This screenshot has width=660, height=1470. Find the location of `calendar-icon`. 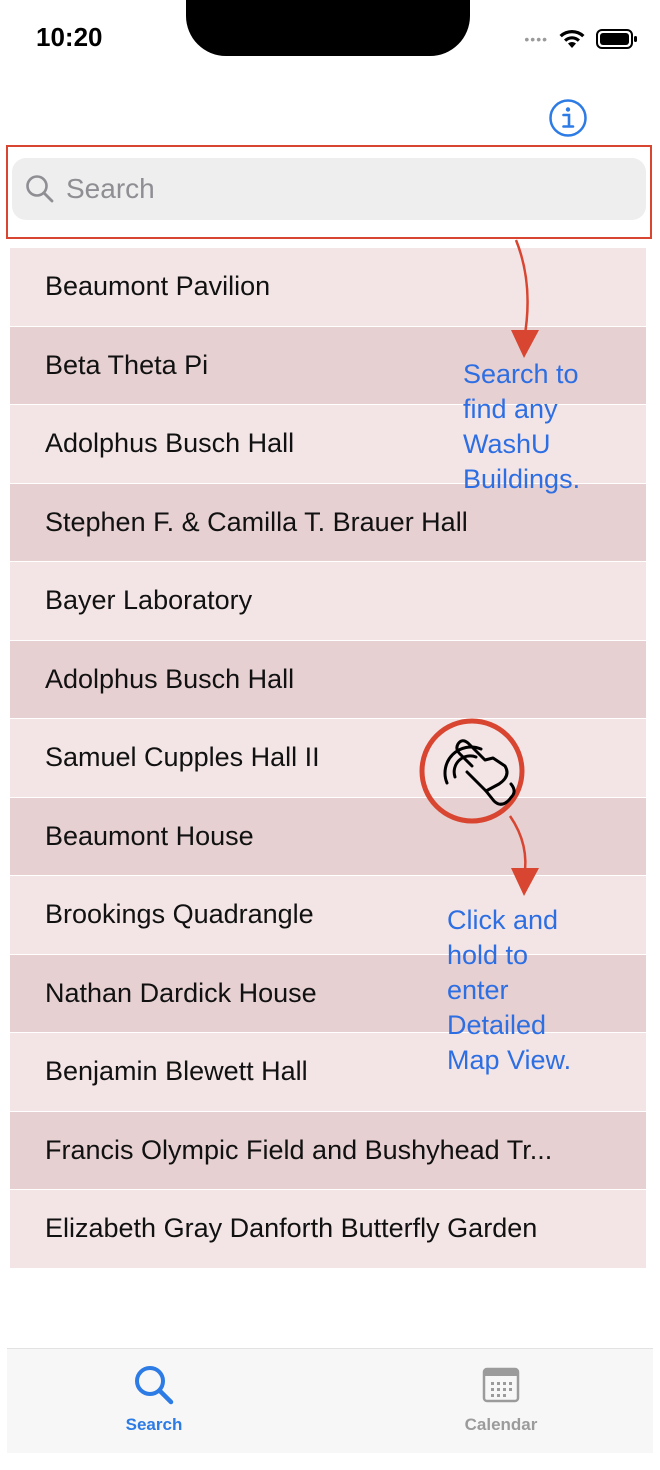

calendar-icon is located at coordinates (501, 1385).